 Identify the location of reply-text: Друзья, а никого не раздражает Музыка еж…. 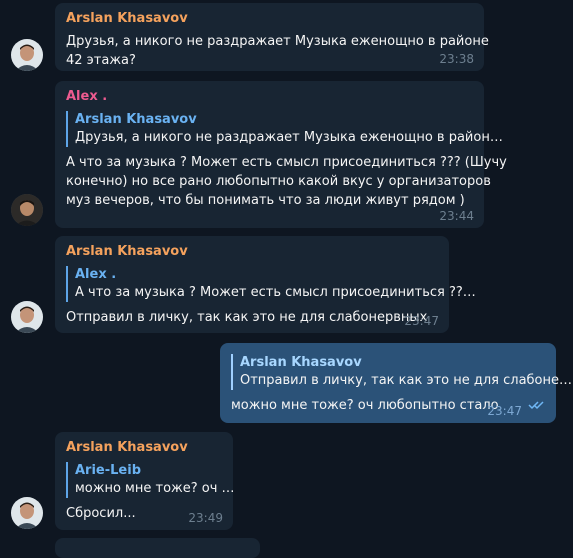
(289, 137).